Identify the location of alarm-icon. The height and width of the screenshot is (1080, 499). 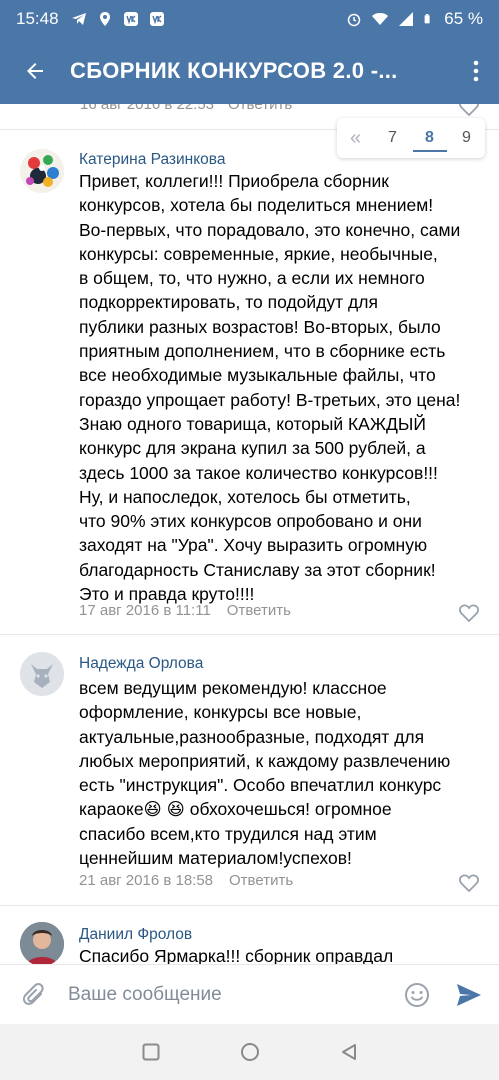
(354, 20).